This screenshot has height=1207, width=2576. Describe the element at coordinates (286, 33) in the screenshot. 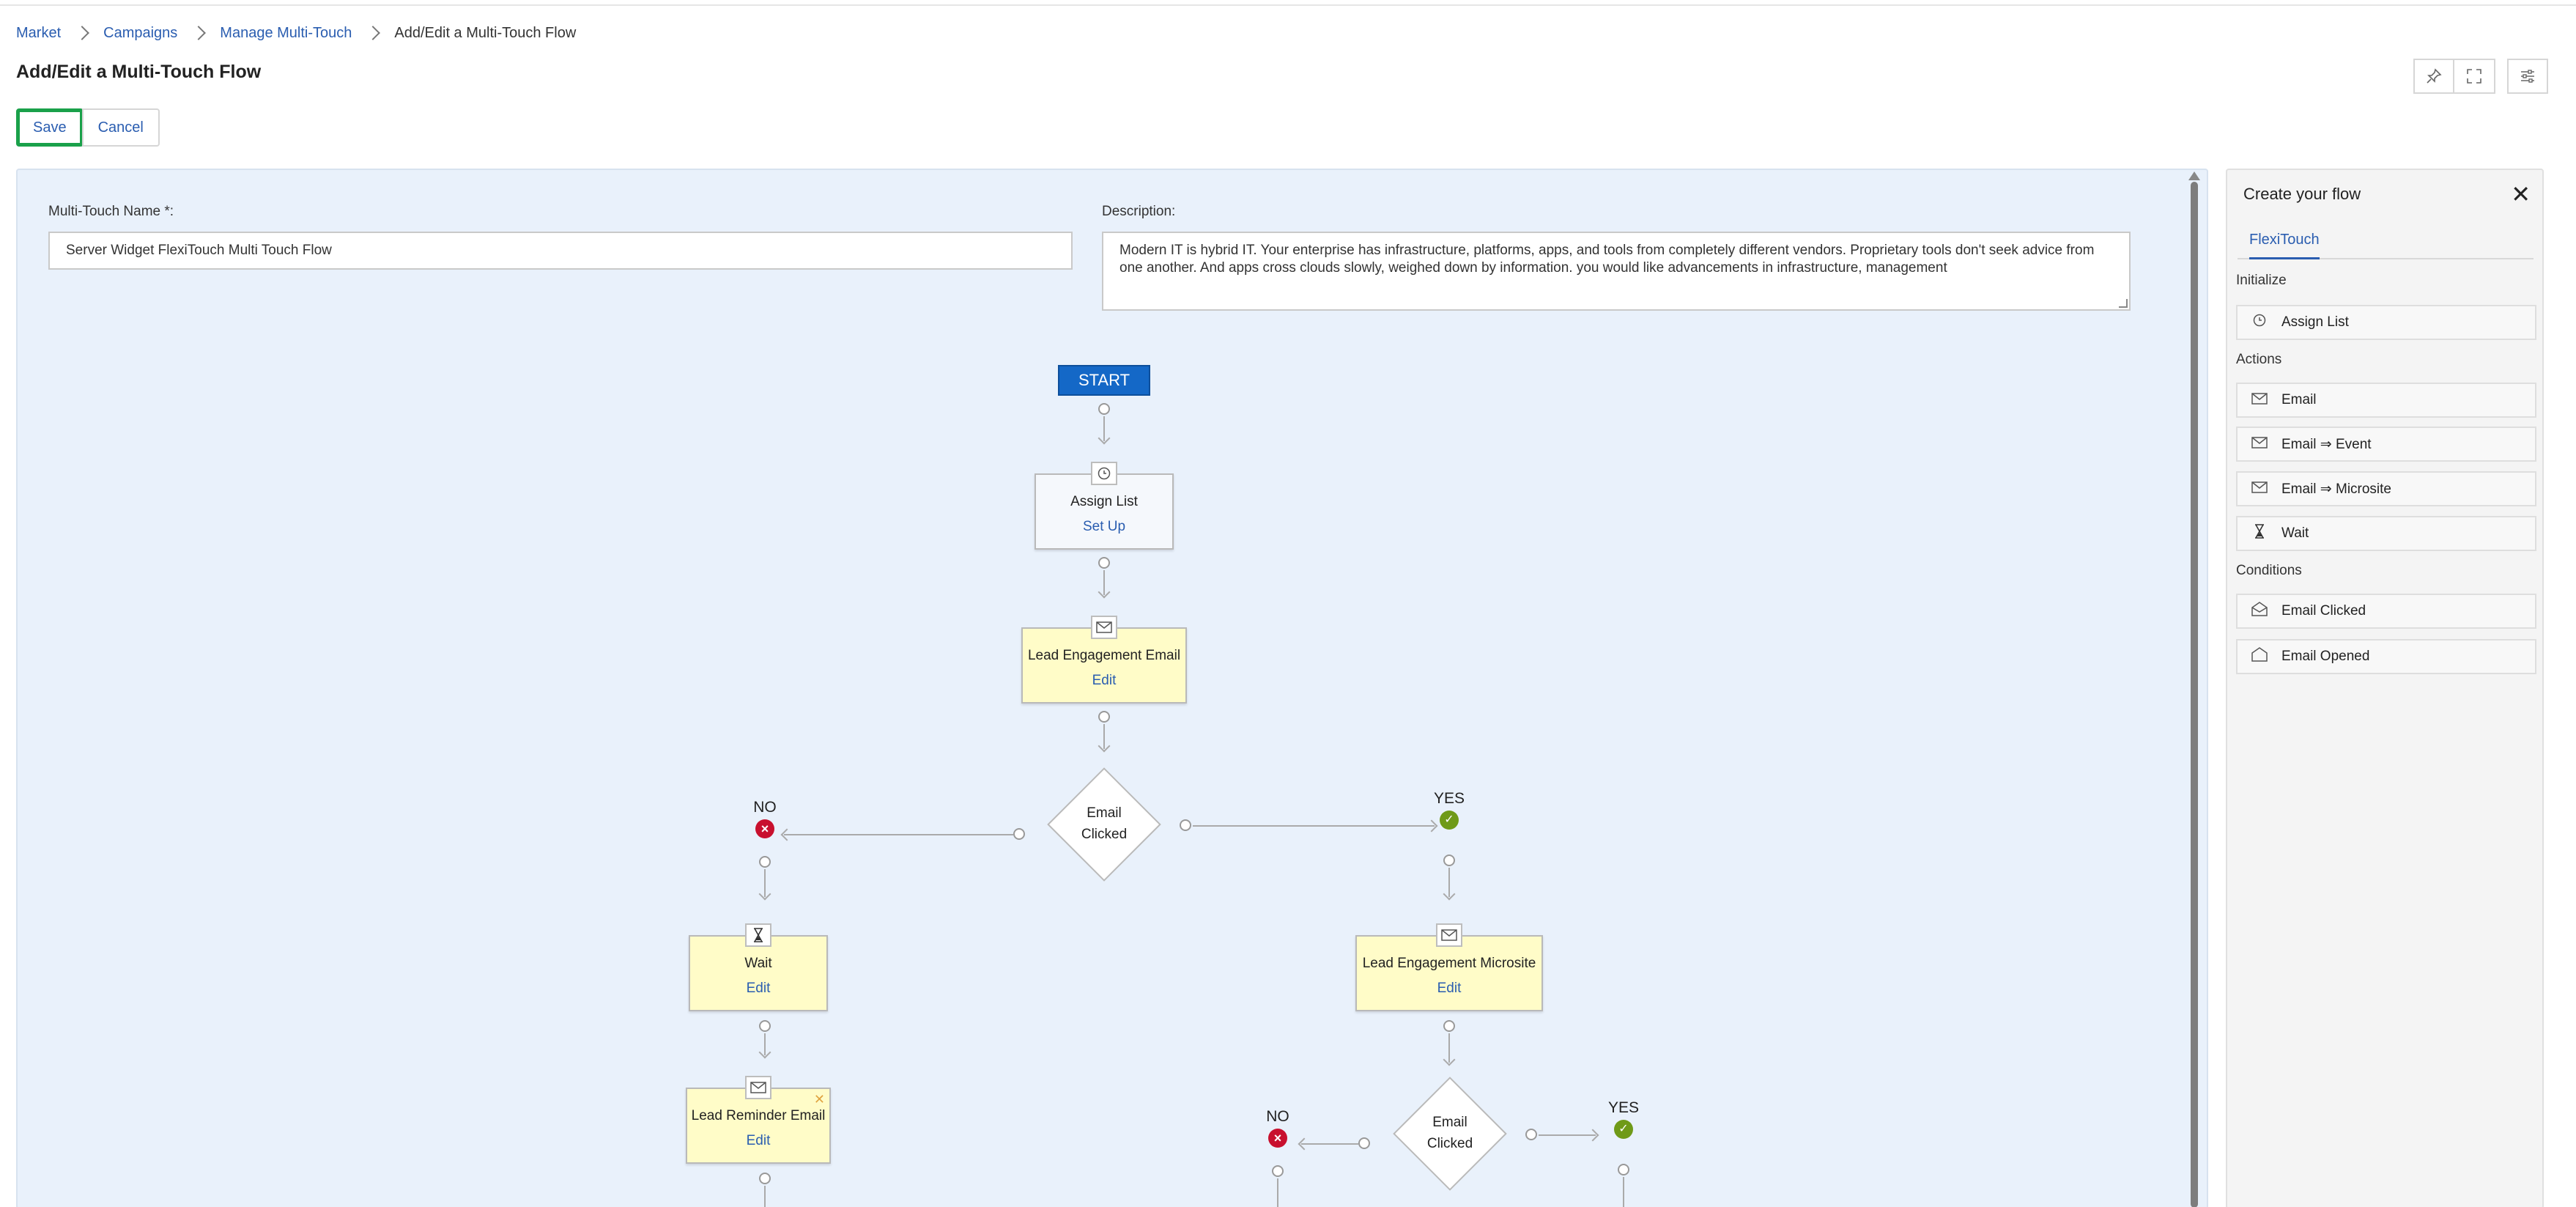

I see `breadcrumb-manage-multi-touch: Manage Multi-Touch` at that location.